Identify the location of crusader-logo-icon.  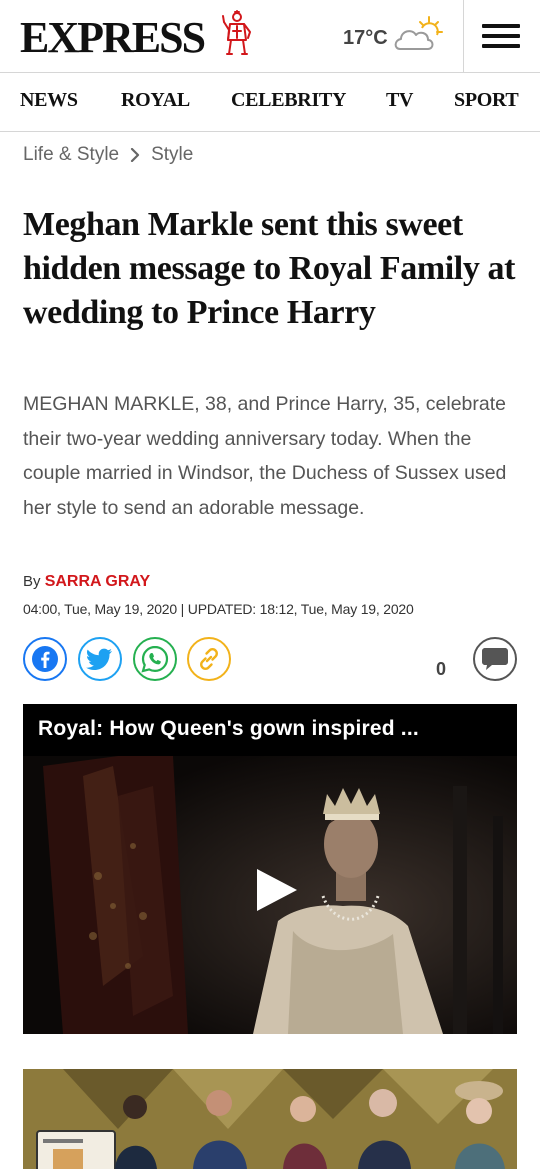
(236, 32).